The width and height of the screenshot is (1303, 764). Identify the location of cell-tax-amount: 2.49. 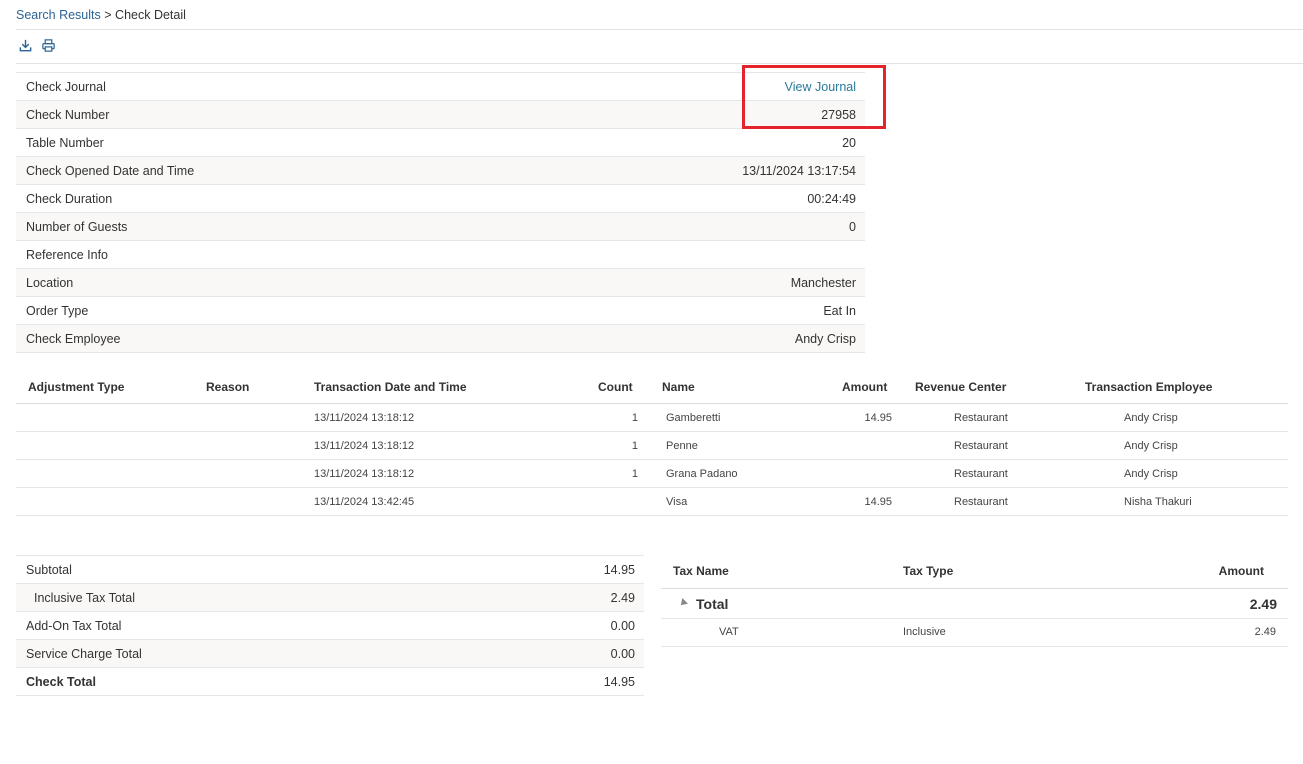
(1265, 632).